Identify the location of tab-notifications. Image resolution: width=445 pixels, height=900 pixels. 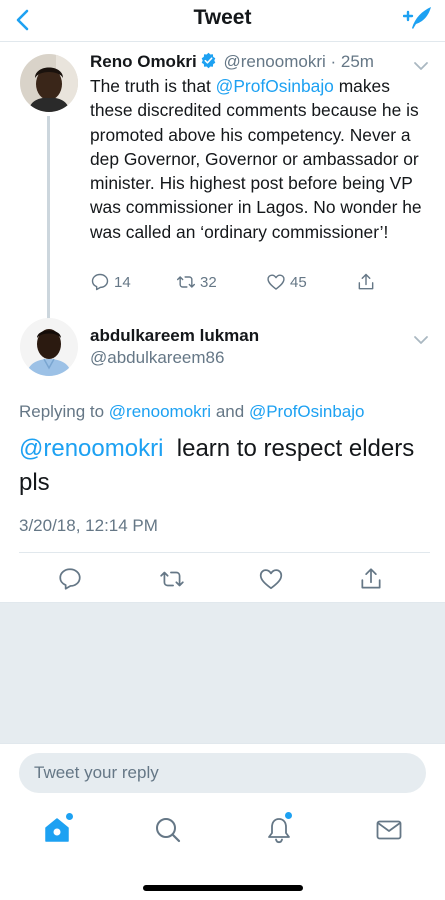
(279, 830).